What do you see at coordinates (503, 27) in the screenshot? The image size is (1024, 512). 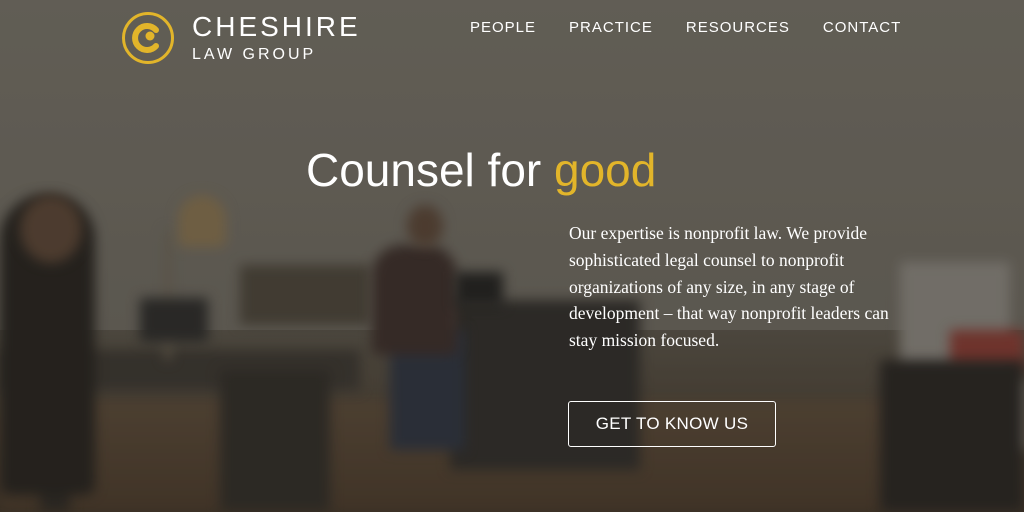 I see `nav-item-people: PEOPLE` at bounding box center [503, 27].